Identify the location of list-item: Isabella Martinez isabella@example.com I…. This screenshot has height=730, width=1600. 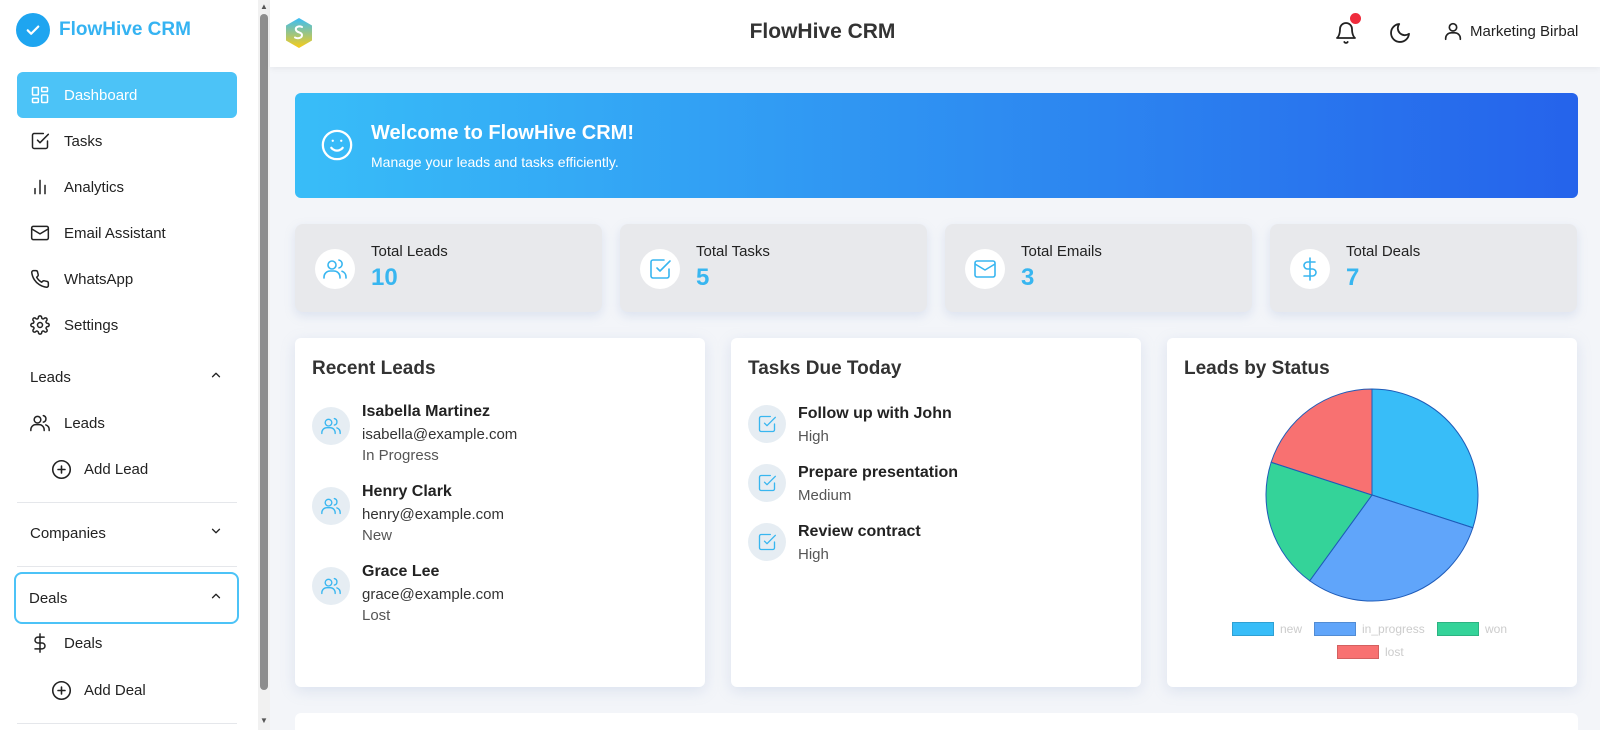
(497, 438).